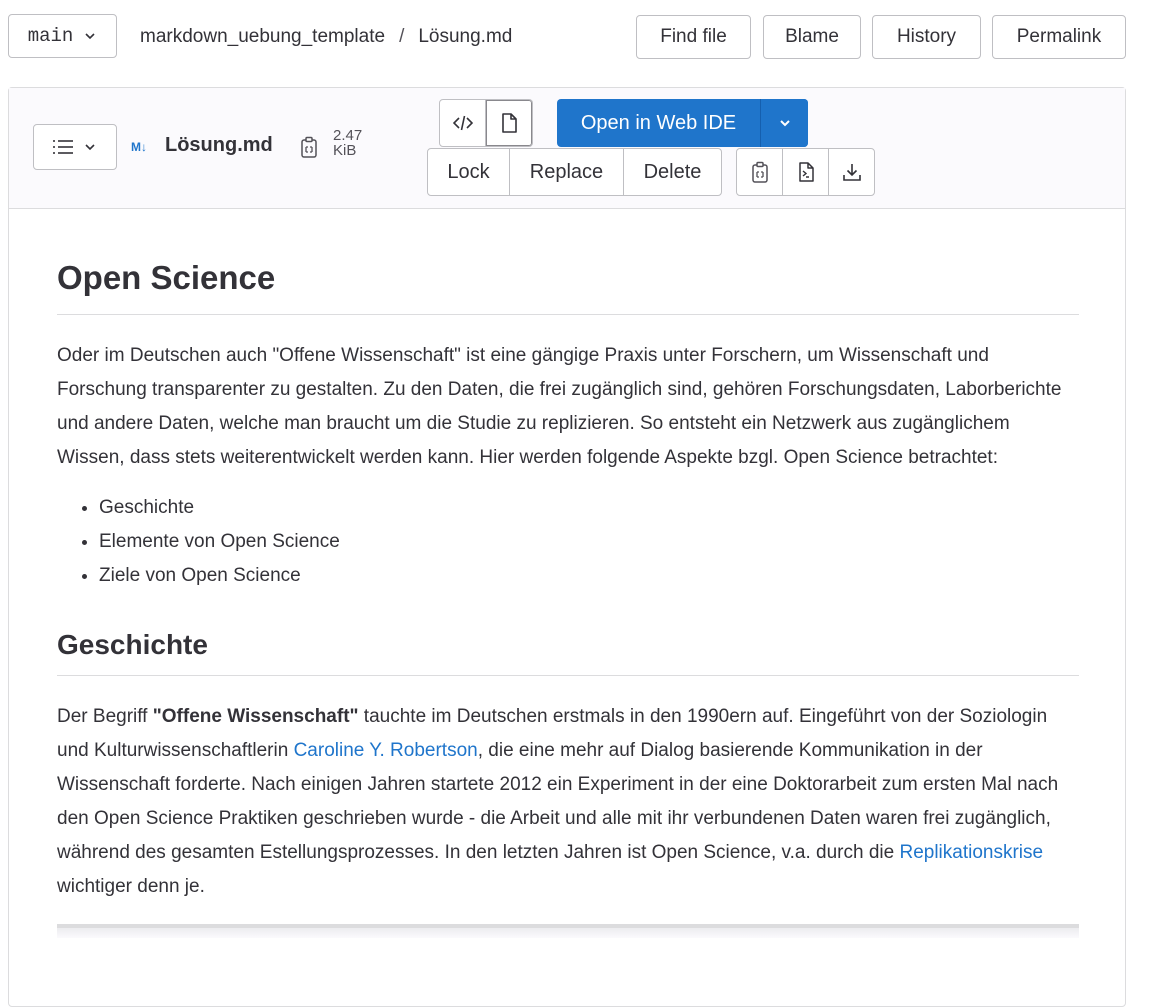 Image resolution: width=1149 pixels, height=1007 pixels. I want to click on breadcrumb: markdown_uebung_template / Lösung.md, so click(326, 37).